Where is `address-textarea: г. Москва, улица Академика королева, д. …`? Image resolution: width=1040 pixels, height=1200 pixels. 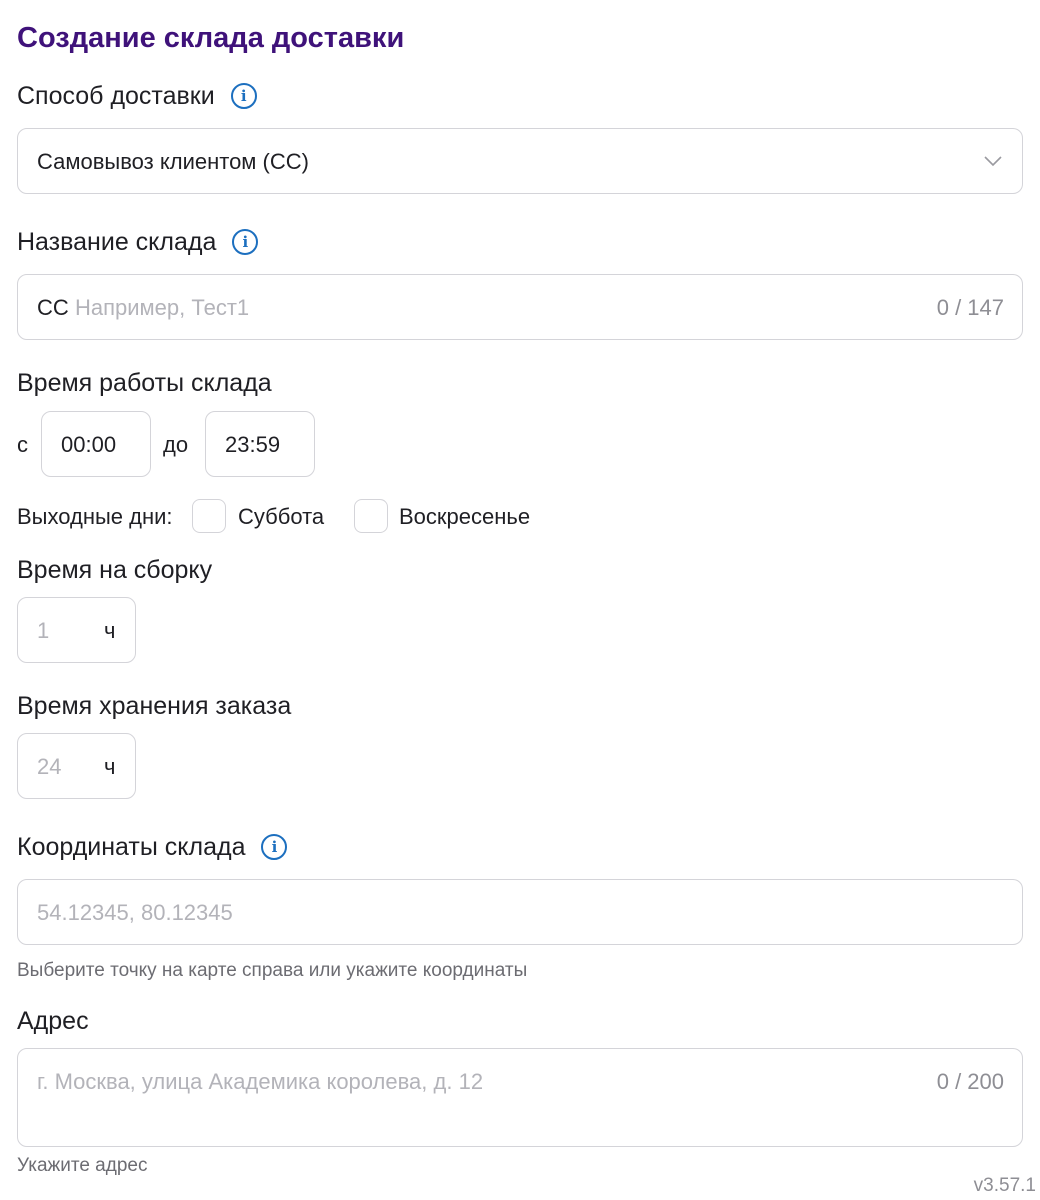
address-textarea: г. Москва, улица Академика королева, д. … is located at coordinates (520, 1097).